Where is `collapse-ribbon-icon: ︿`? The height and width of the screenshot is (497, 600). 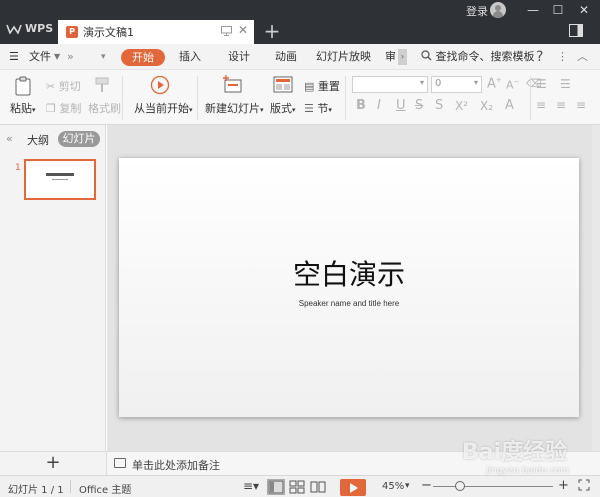 collapse-ribbon-icon: ︿ is located at coordinates (582, 57).